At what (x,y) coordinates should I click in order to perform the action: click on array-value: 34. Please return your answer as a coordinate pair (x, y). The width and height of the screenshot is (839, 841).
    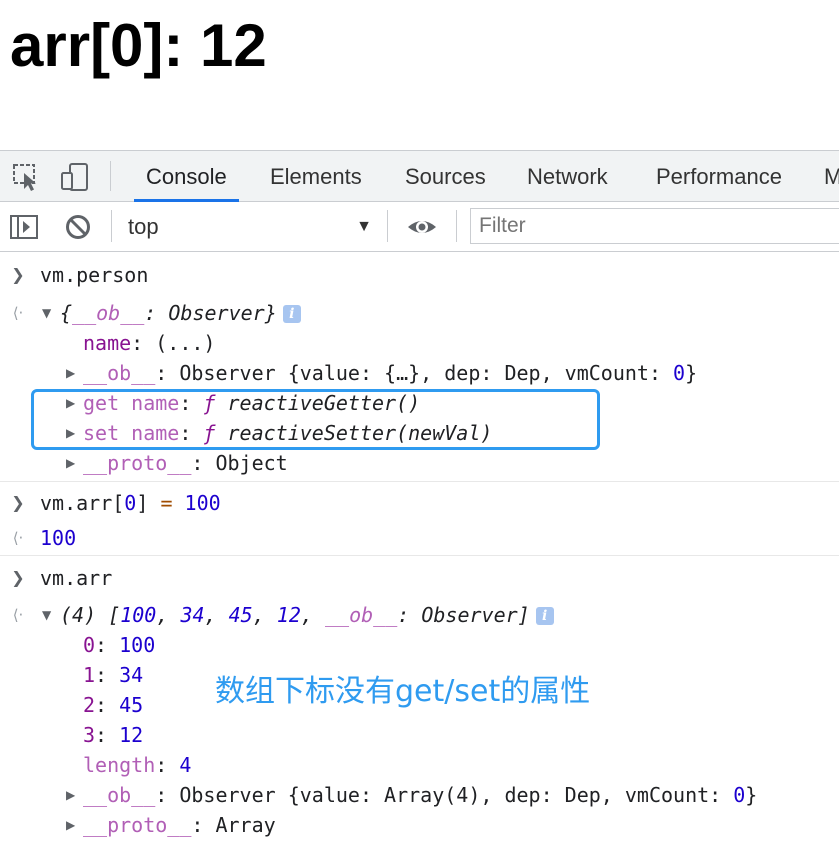
    Looking at the image, I should click on (131, 675).